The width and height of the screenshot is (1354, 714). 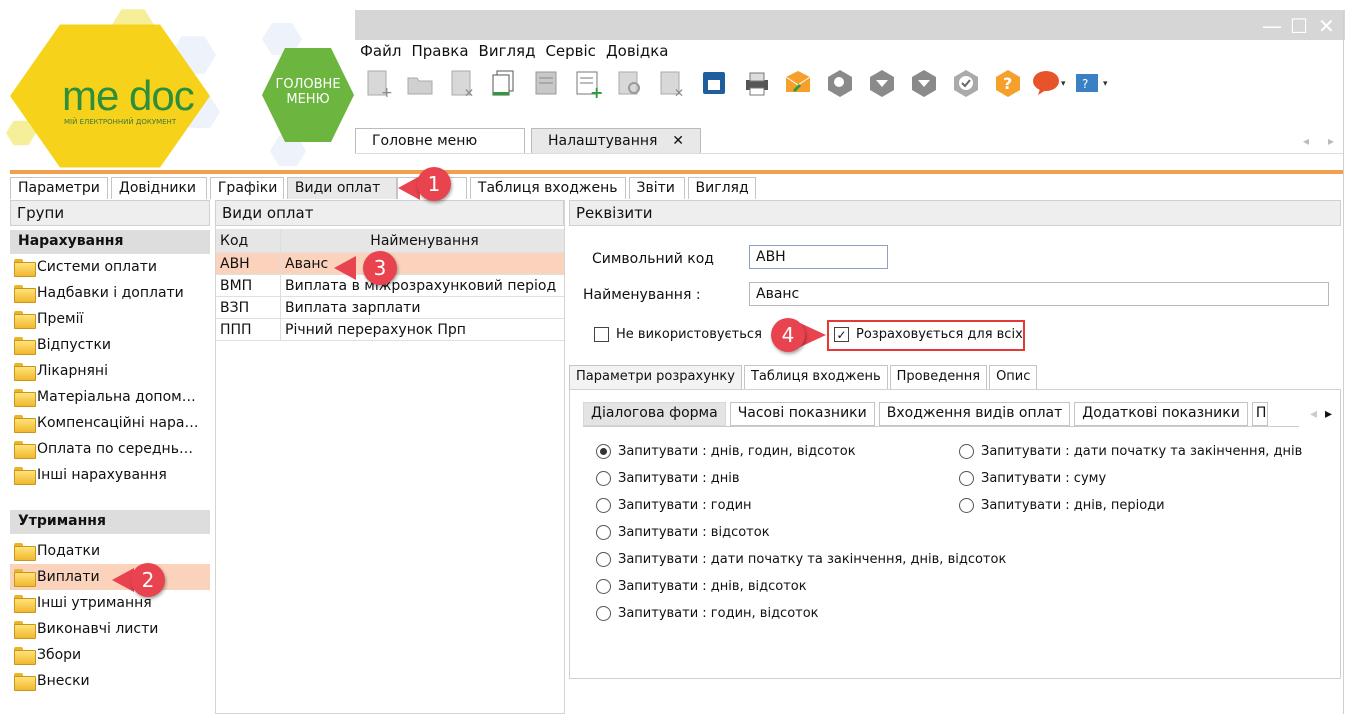 I want to click on send-mail-icon, so click(x=798, y=83).